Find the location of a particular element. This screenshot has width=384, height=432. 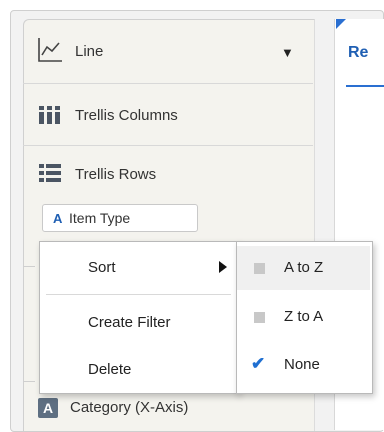

menu-item-create-filter: Create Filter is located at coordinates (138, 322).